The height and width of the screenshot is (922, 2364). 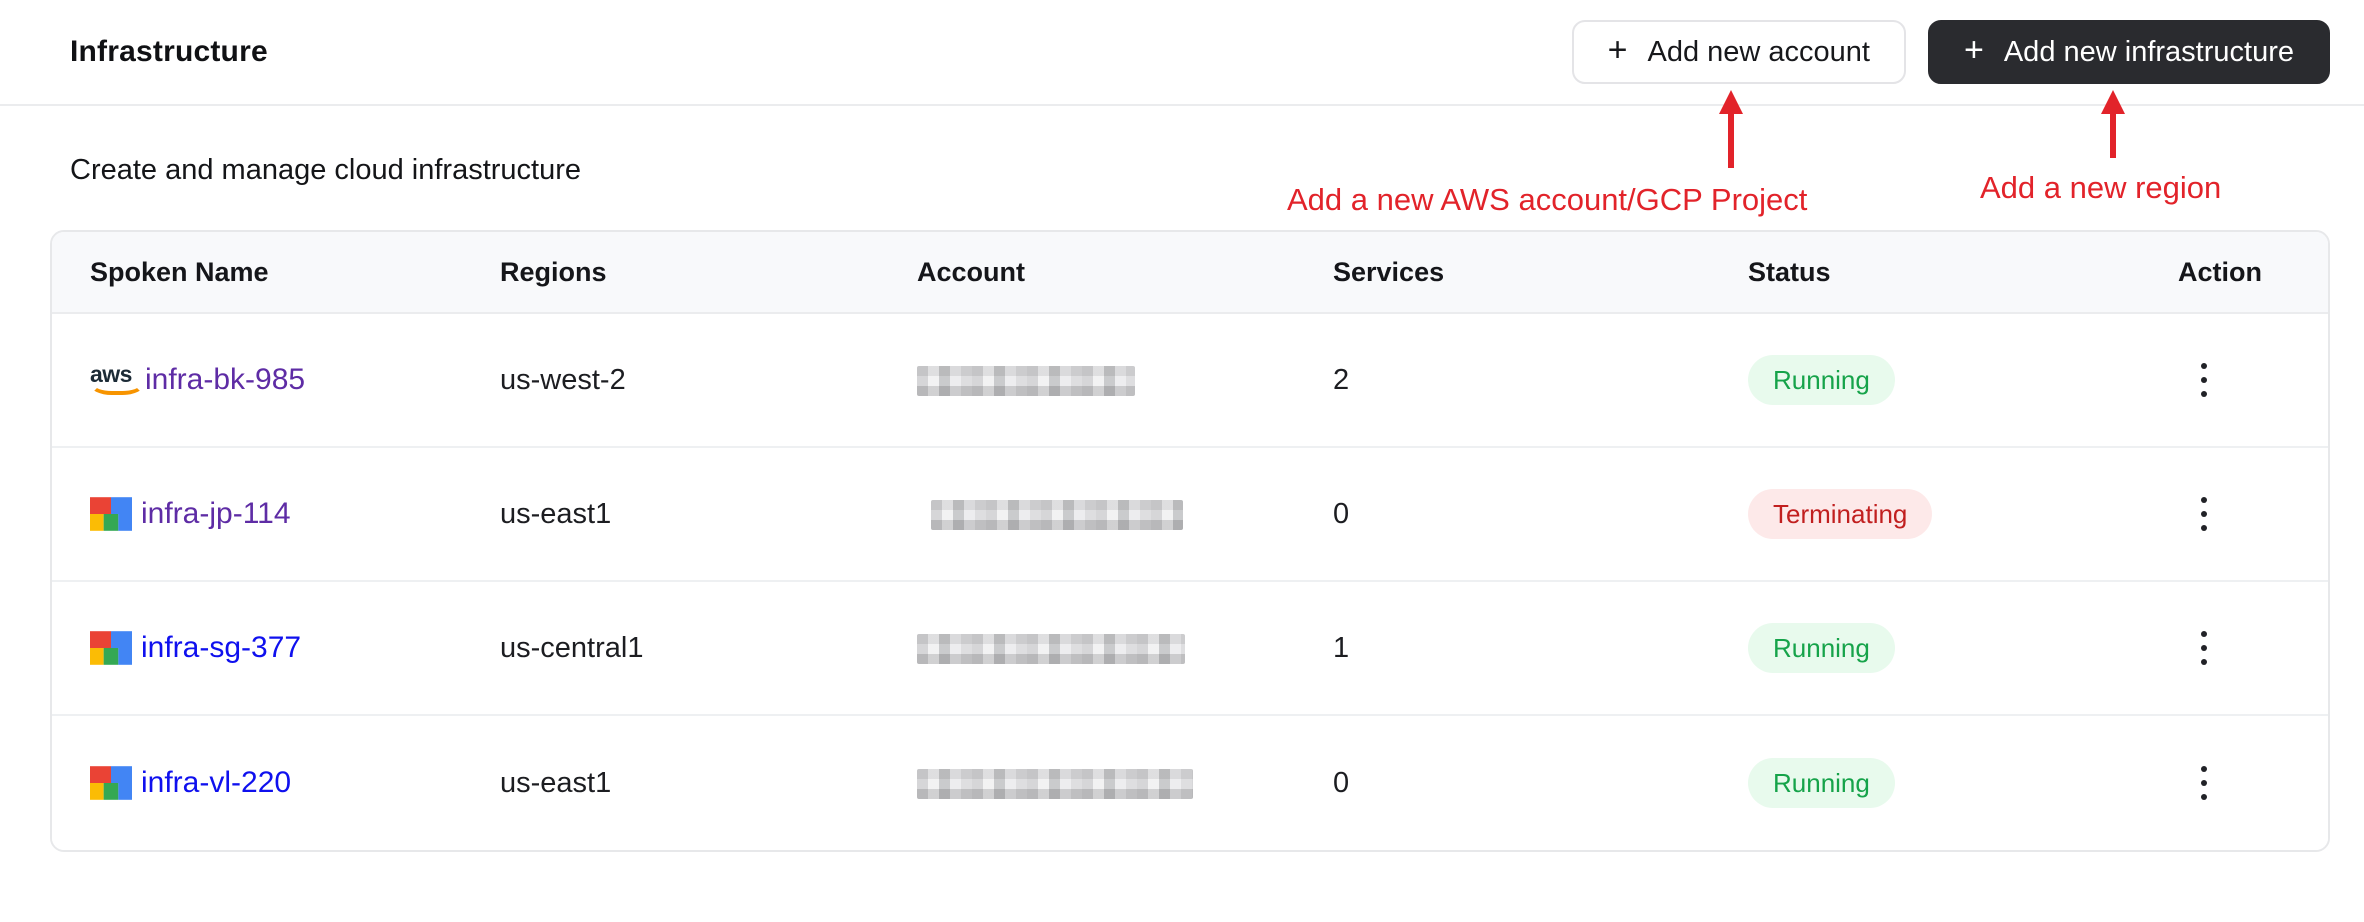 What do you see at coordinates (1758, 51) in the screenshot?
I see `add-account-label: Add new account` at bounding box center [1758, 51].